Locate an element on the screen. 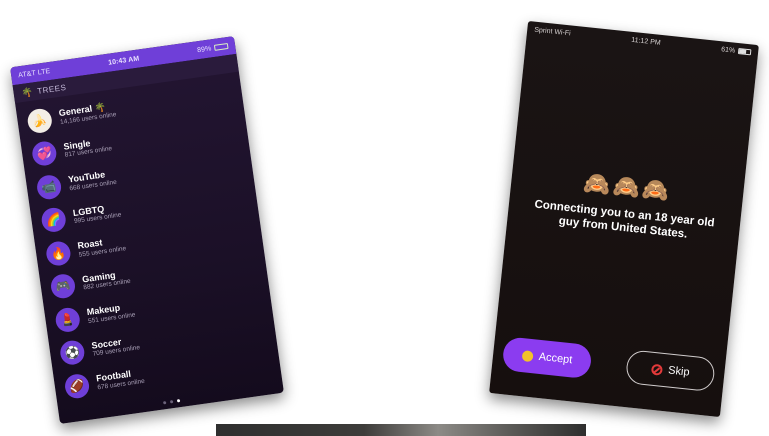 This screenshot has height=436, width=769. accept-button: Accept is located at coordinates (547, 358).